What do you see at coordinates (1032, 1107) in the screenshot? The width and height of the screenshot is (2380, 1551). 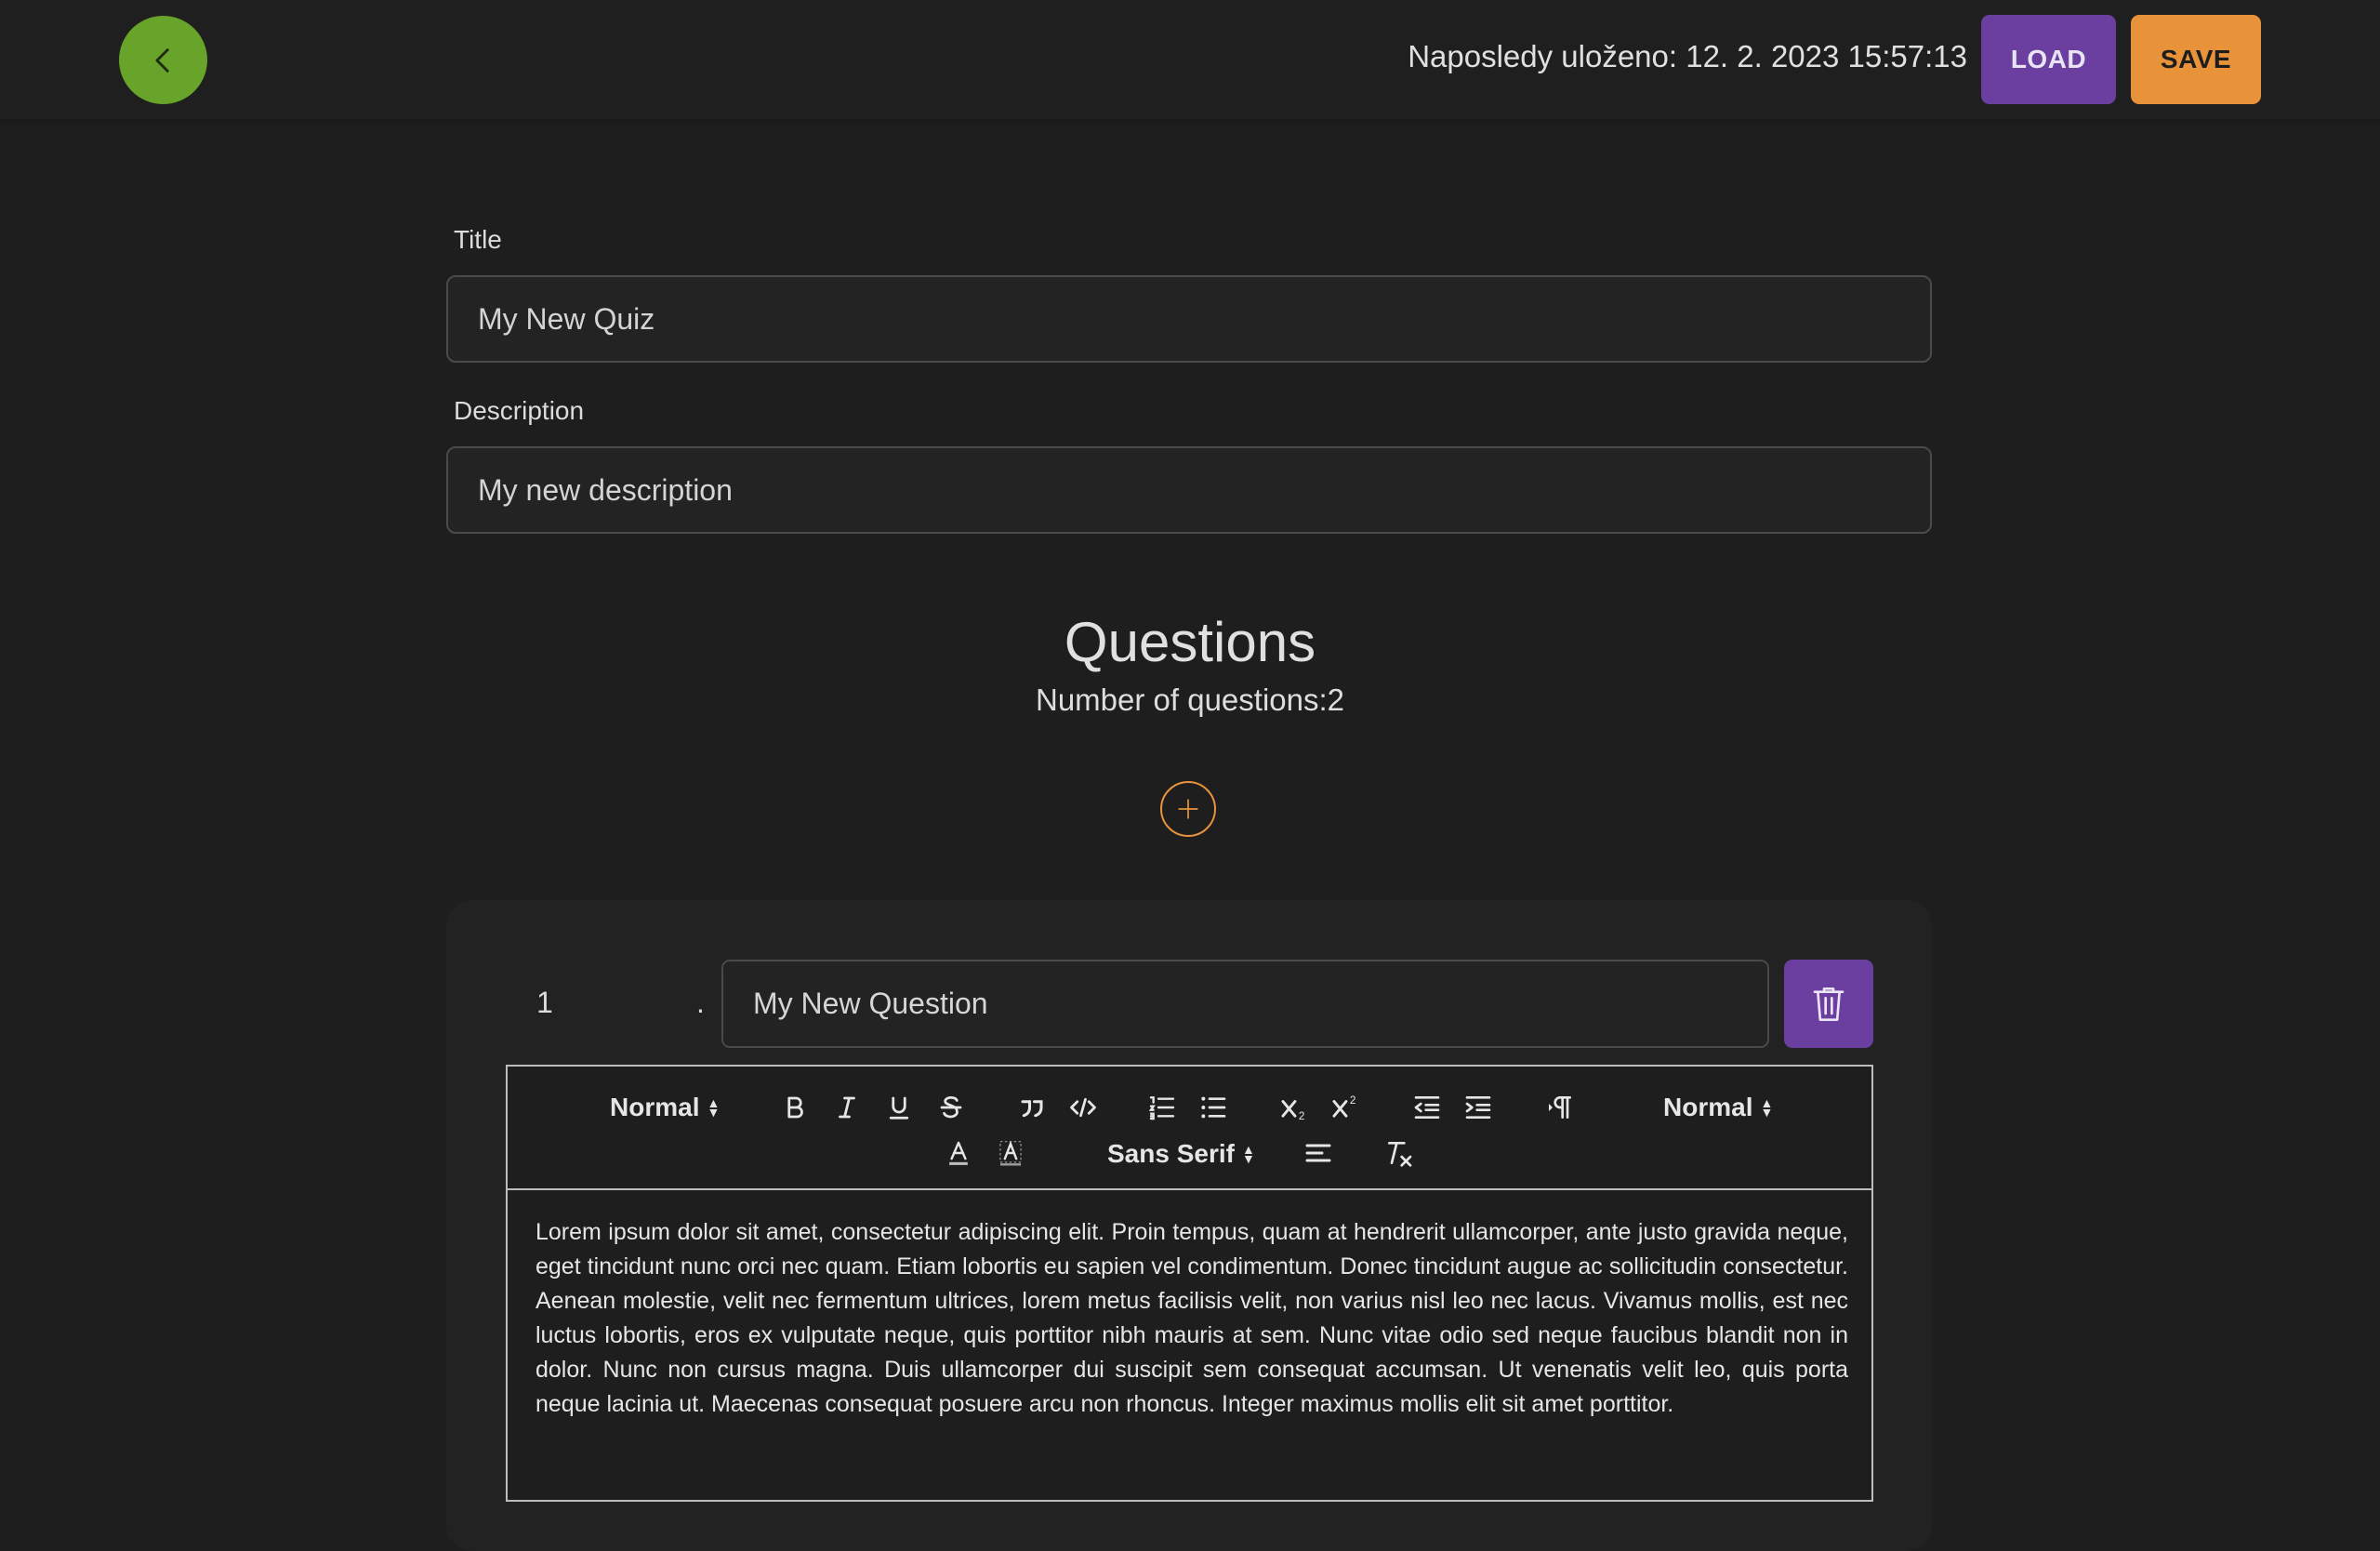 I see `blockquote-icon` at bounding box center [1032, 1107].